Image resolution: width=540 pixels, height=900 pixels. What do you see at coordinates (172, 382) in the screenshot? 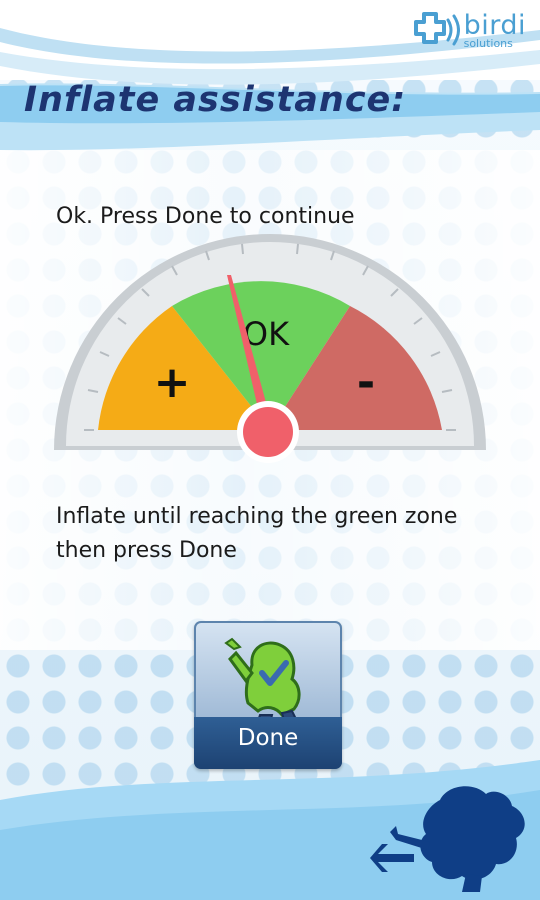
I see `gauge-label-plus: +` at bounding box center [172, 382].